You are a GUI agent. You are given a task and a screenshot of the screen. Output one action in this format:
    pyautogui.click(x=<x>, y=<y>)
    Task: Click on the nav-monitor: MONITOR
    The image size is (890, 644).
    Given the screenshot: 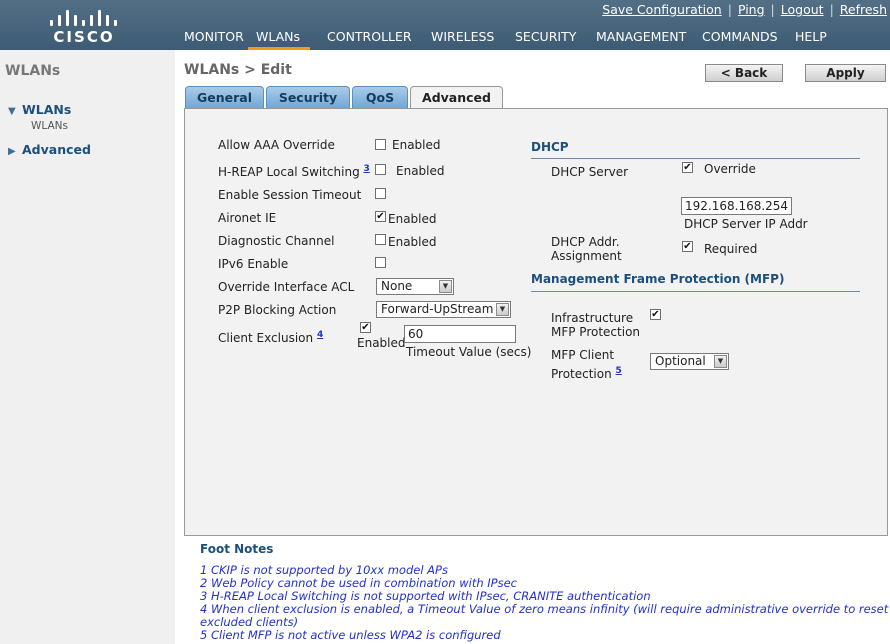 What is the action you would take?
    pyautogui.click(x=214, y=39)
    